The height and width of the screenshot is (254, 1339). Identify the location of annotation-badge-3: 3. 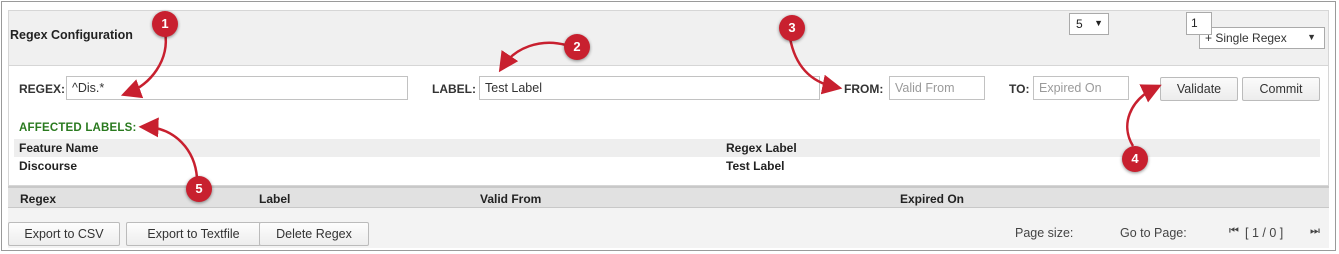
(792, 28).